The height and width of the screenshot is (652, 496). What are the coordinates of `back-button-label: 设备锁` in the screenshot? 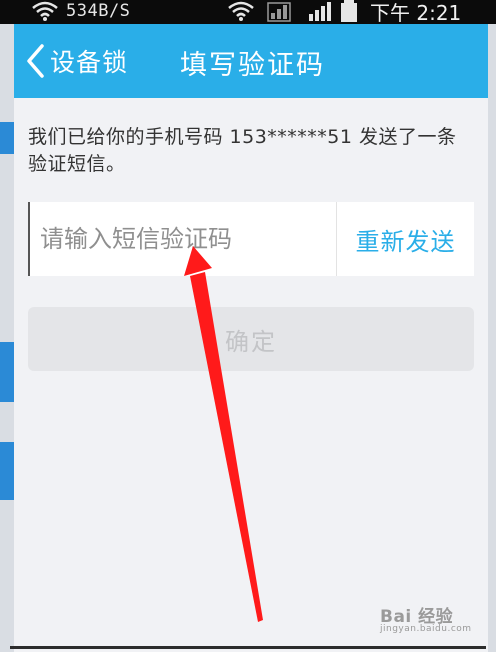 It's located at (89, 62).